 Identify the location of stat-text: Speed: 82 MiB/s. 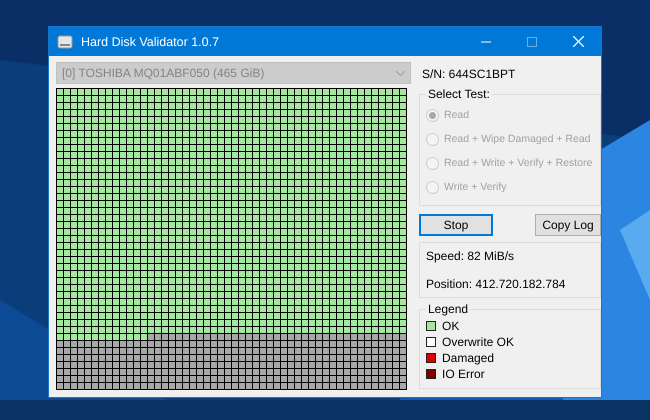
(471, 256).